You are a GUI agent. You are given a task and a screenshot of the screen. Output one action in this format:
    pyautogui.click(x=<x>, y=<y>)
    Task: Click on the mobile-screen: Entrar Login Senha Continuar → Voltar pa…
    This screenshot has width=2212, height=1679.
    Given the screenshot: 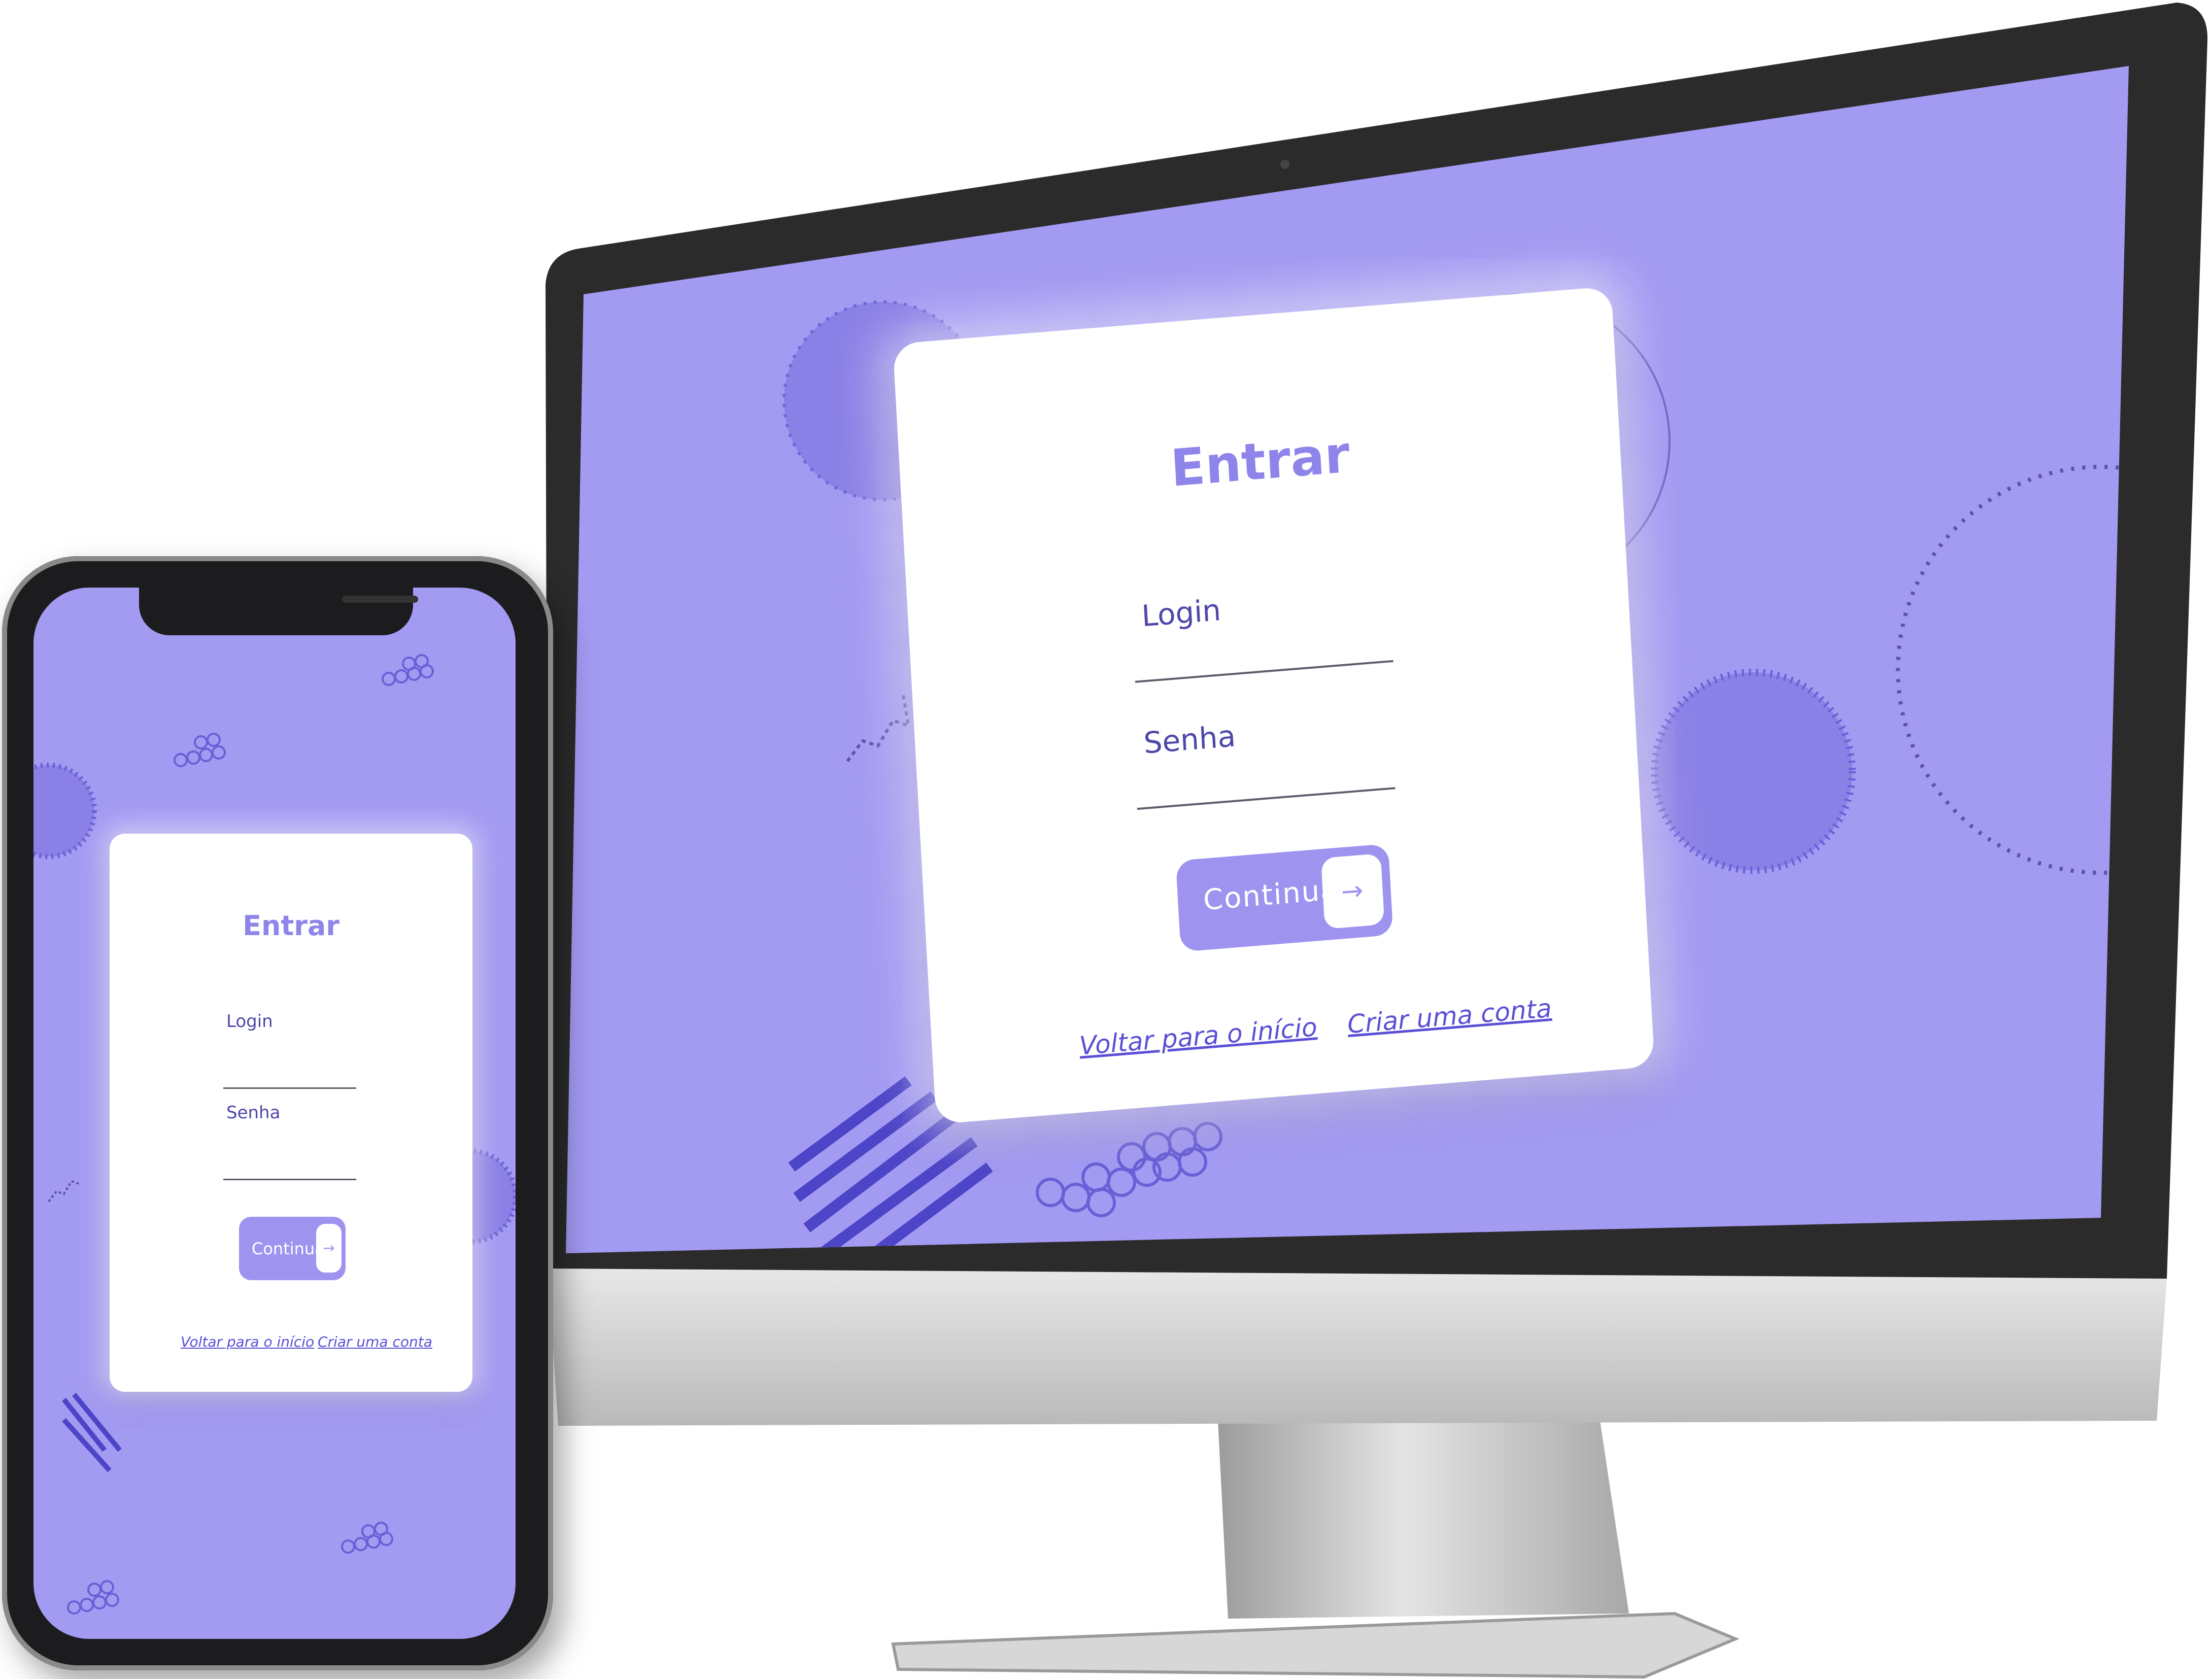 What is the action you would take?
    pyautogui.click(x=274, y=1114)
    